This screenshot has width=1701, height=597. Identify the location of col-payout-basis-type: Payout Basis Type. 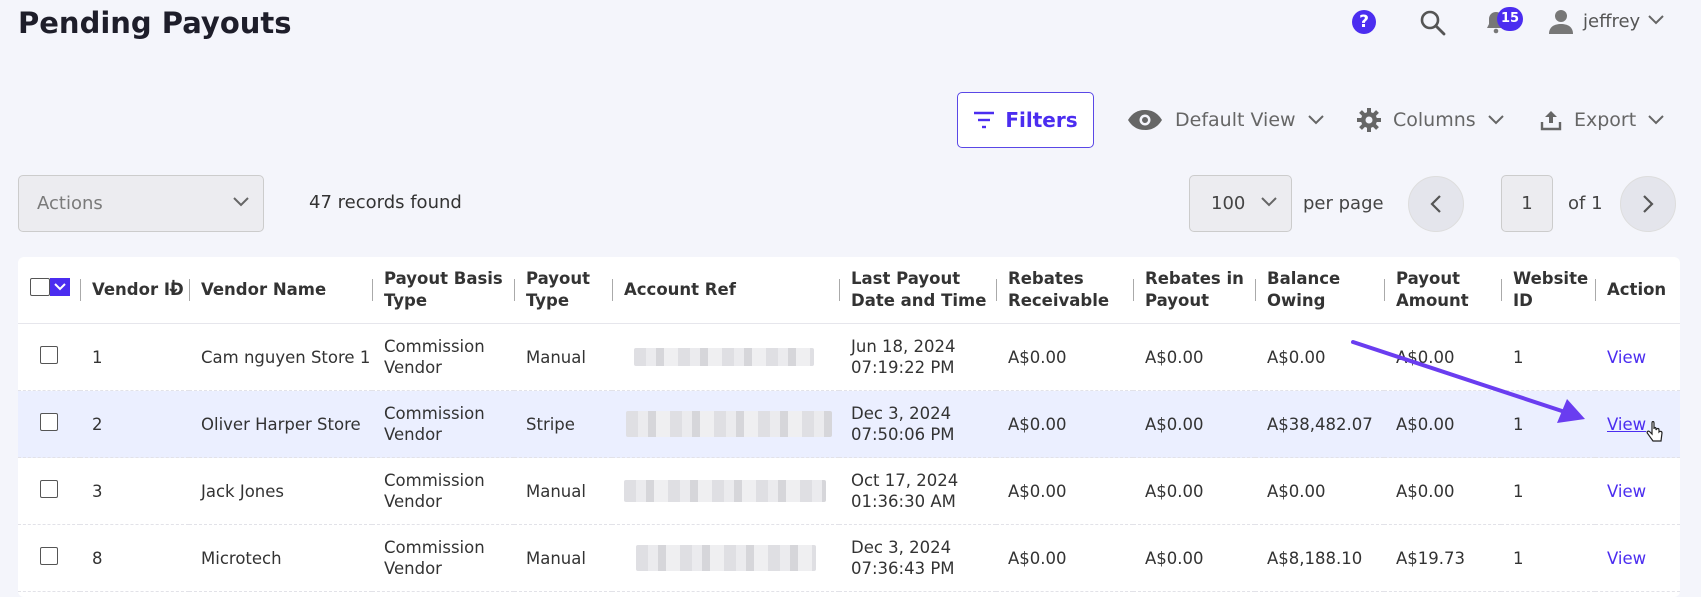
(443, 290).